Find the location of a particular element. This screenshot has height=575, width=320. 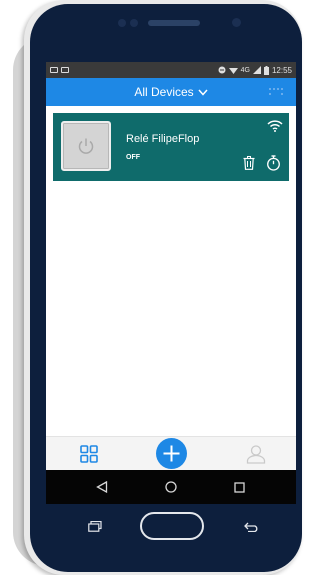

earpiece-speaker is located at coordinates (174, 23).